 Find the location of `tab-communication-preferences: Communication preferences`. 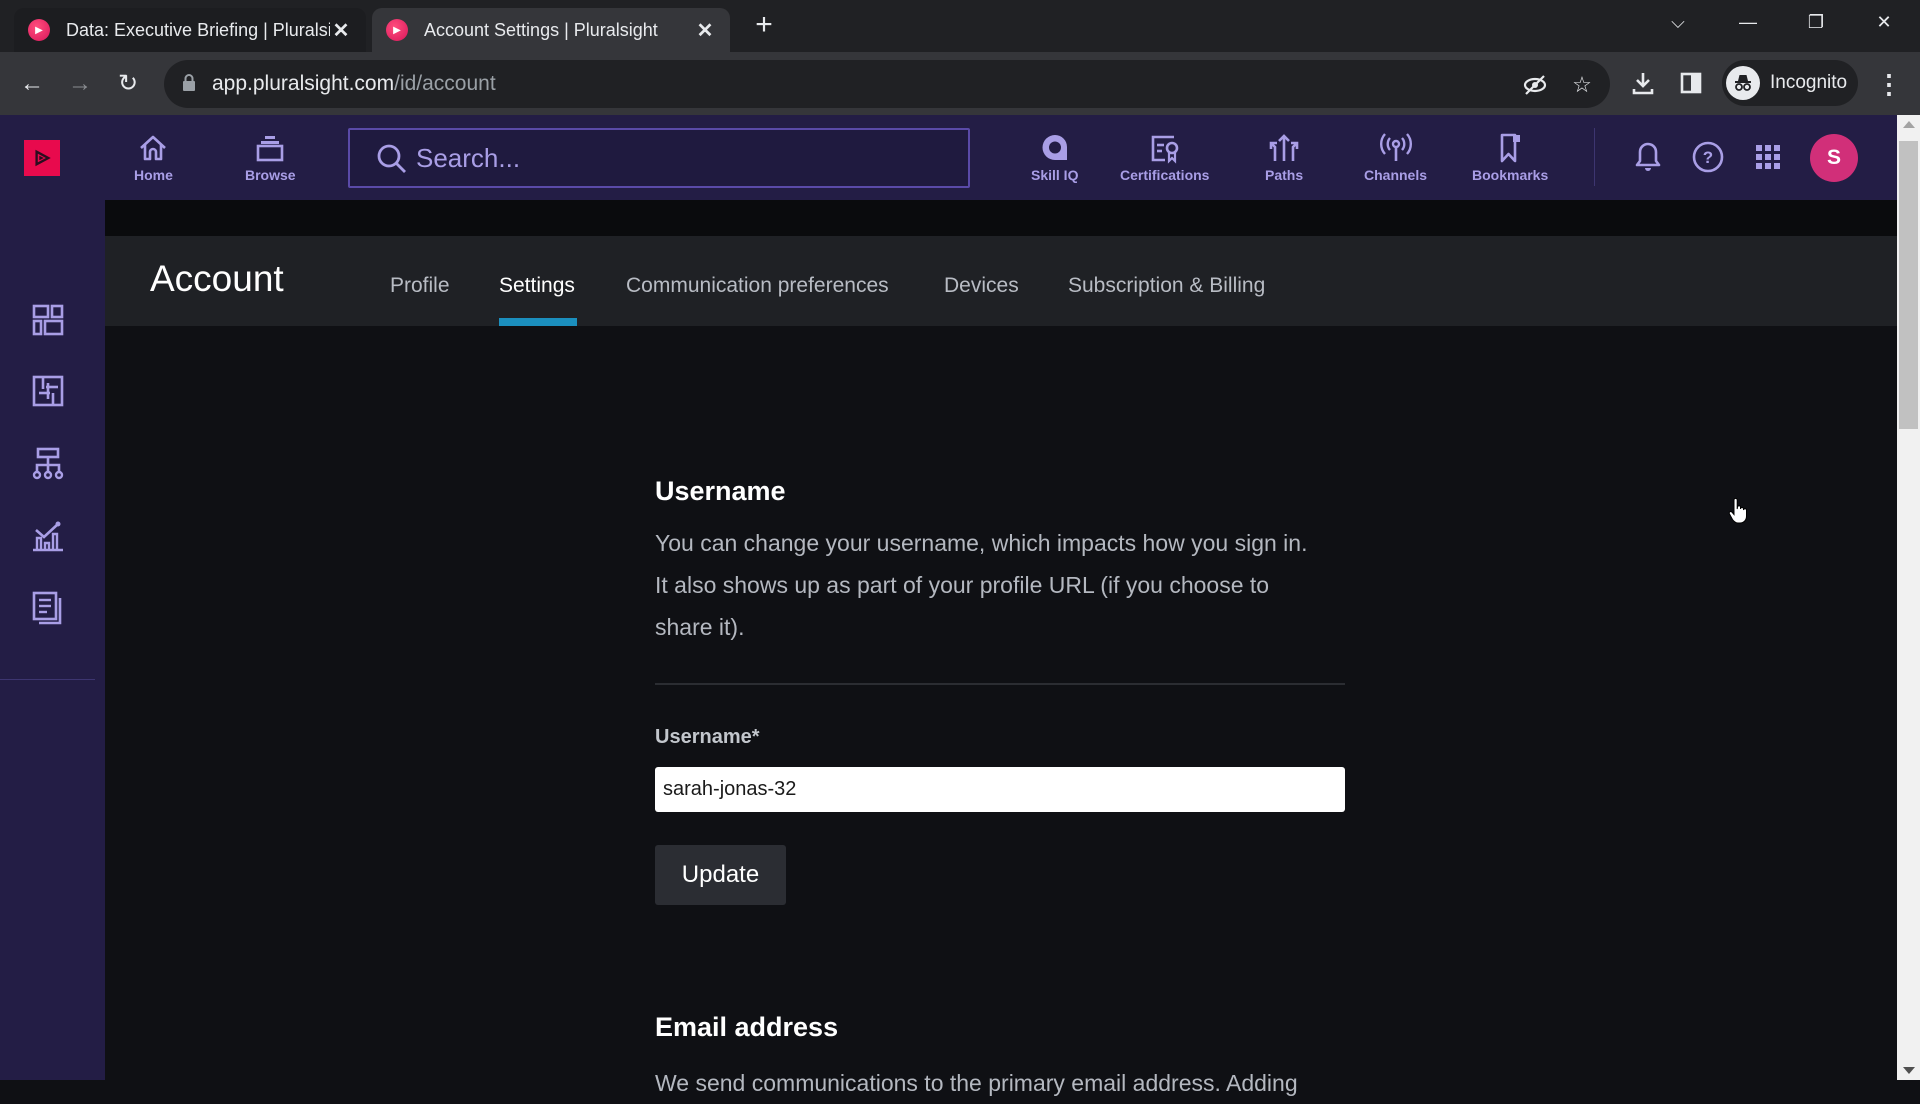

tab-communication-preferences: Communication preferences is located at coordinates (757, 286).